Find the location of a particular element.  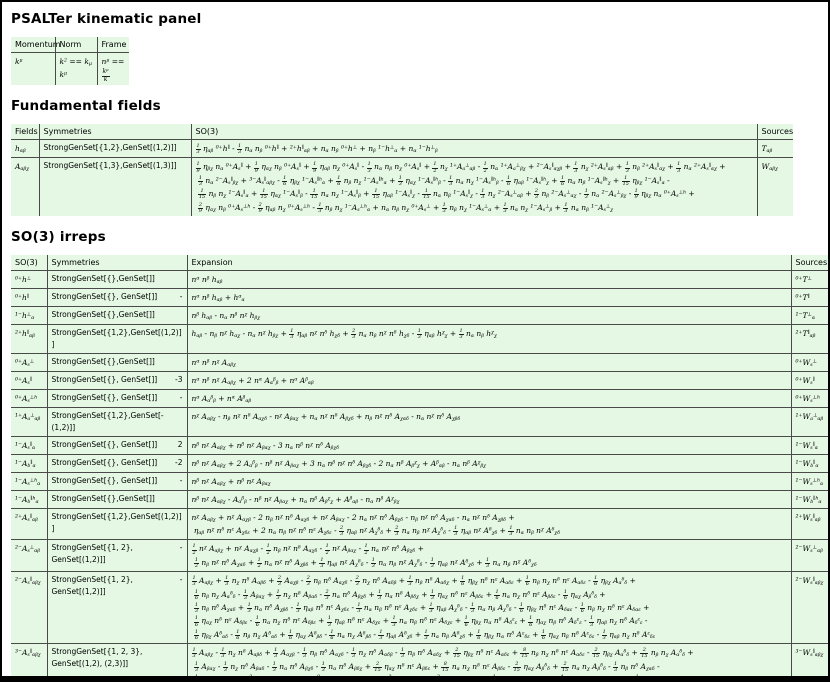

irrep-symmetries: -3 StrongGenSet[{}, GenSet[]] is located at coordinates (116, 380).